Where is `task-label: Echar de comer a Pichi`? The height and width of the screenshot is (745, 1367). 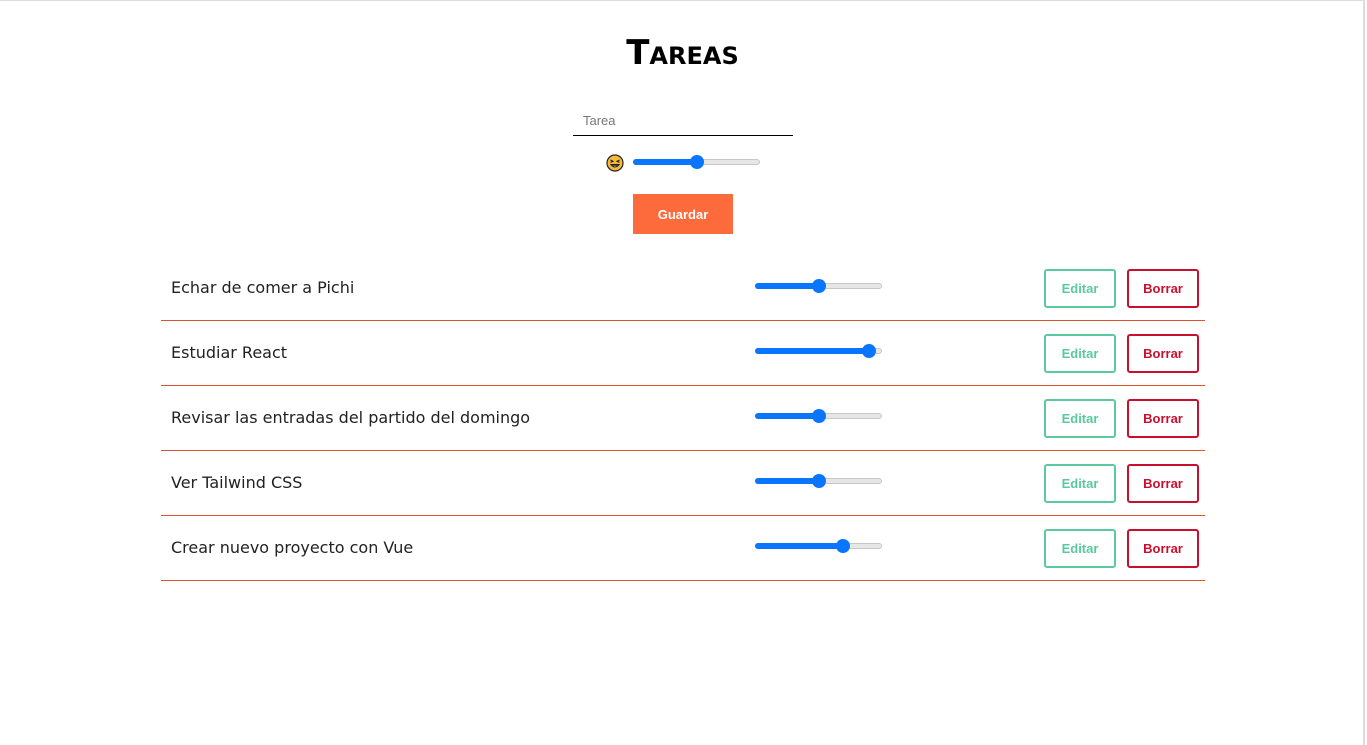 task-label: Echar de comer a Pichi is located at coordinates (263, 287).